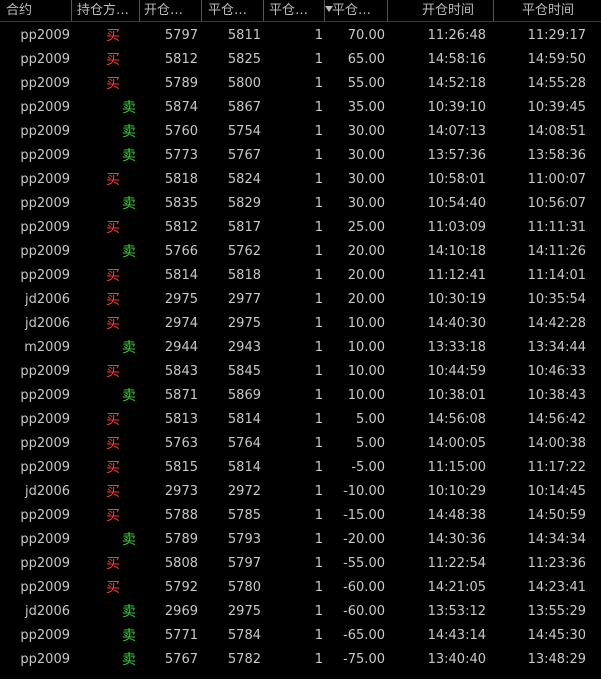 The height and width of the screenshot is (679, 601). Describe the element at coordinates (556, 203) in the screenshot. I see `close-time-cell: 10:56:07` at that location.